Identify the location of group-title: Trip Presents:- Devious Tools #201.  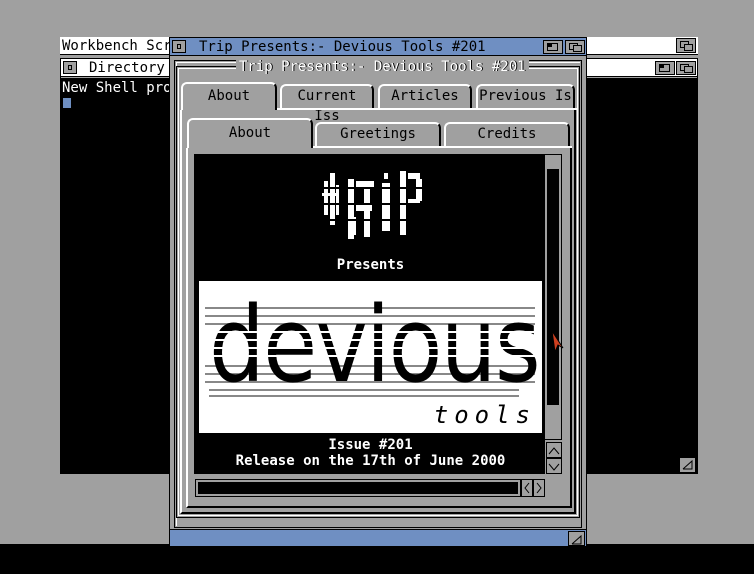
(382, 67).